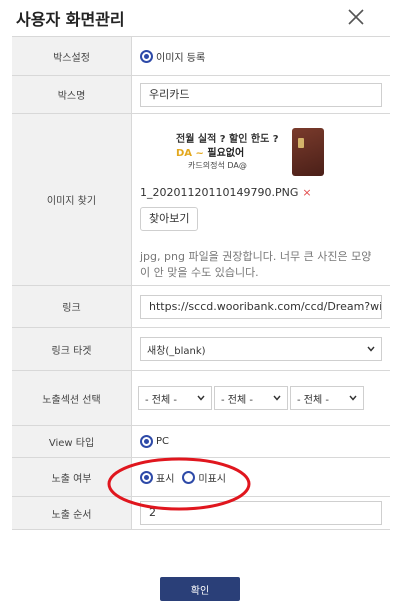  What do you see at coordinates (70, 19) in the screenshot?
I see `modal-title: 사용자 화면관리` at bounding box center [70, 19].